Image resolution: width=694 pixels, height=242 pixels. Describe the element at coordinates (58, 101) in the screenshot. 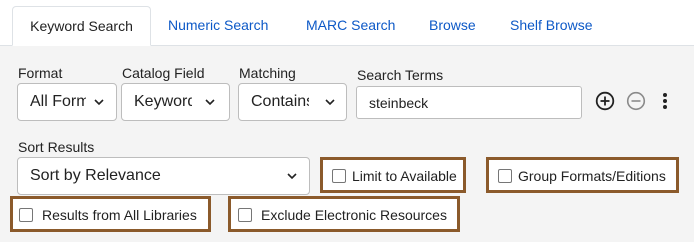

I see `format-select-value: All Form` at that location.